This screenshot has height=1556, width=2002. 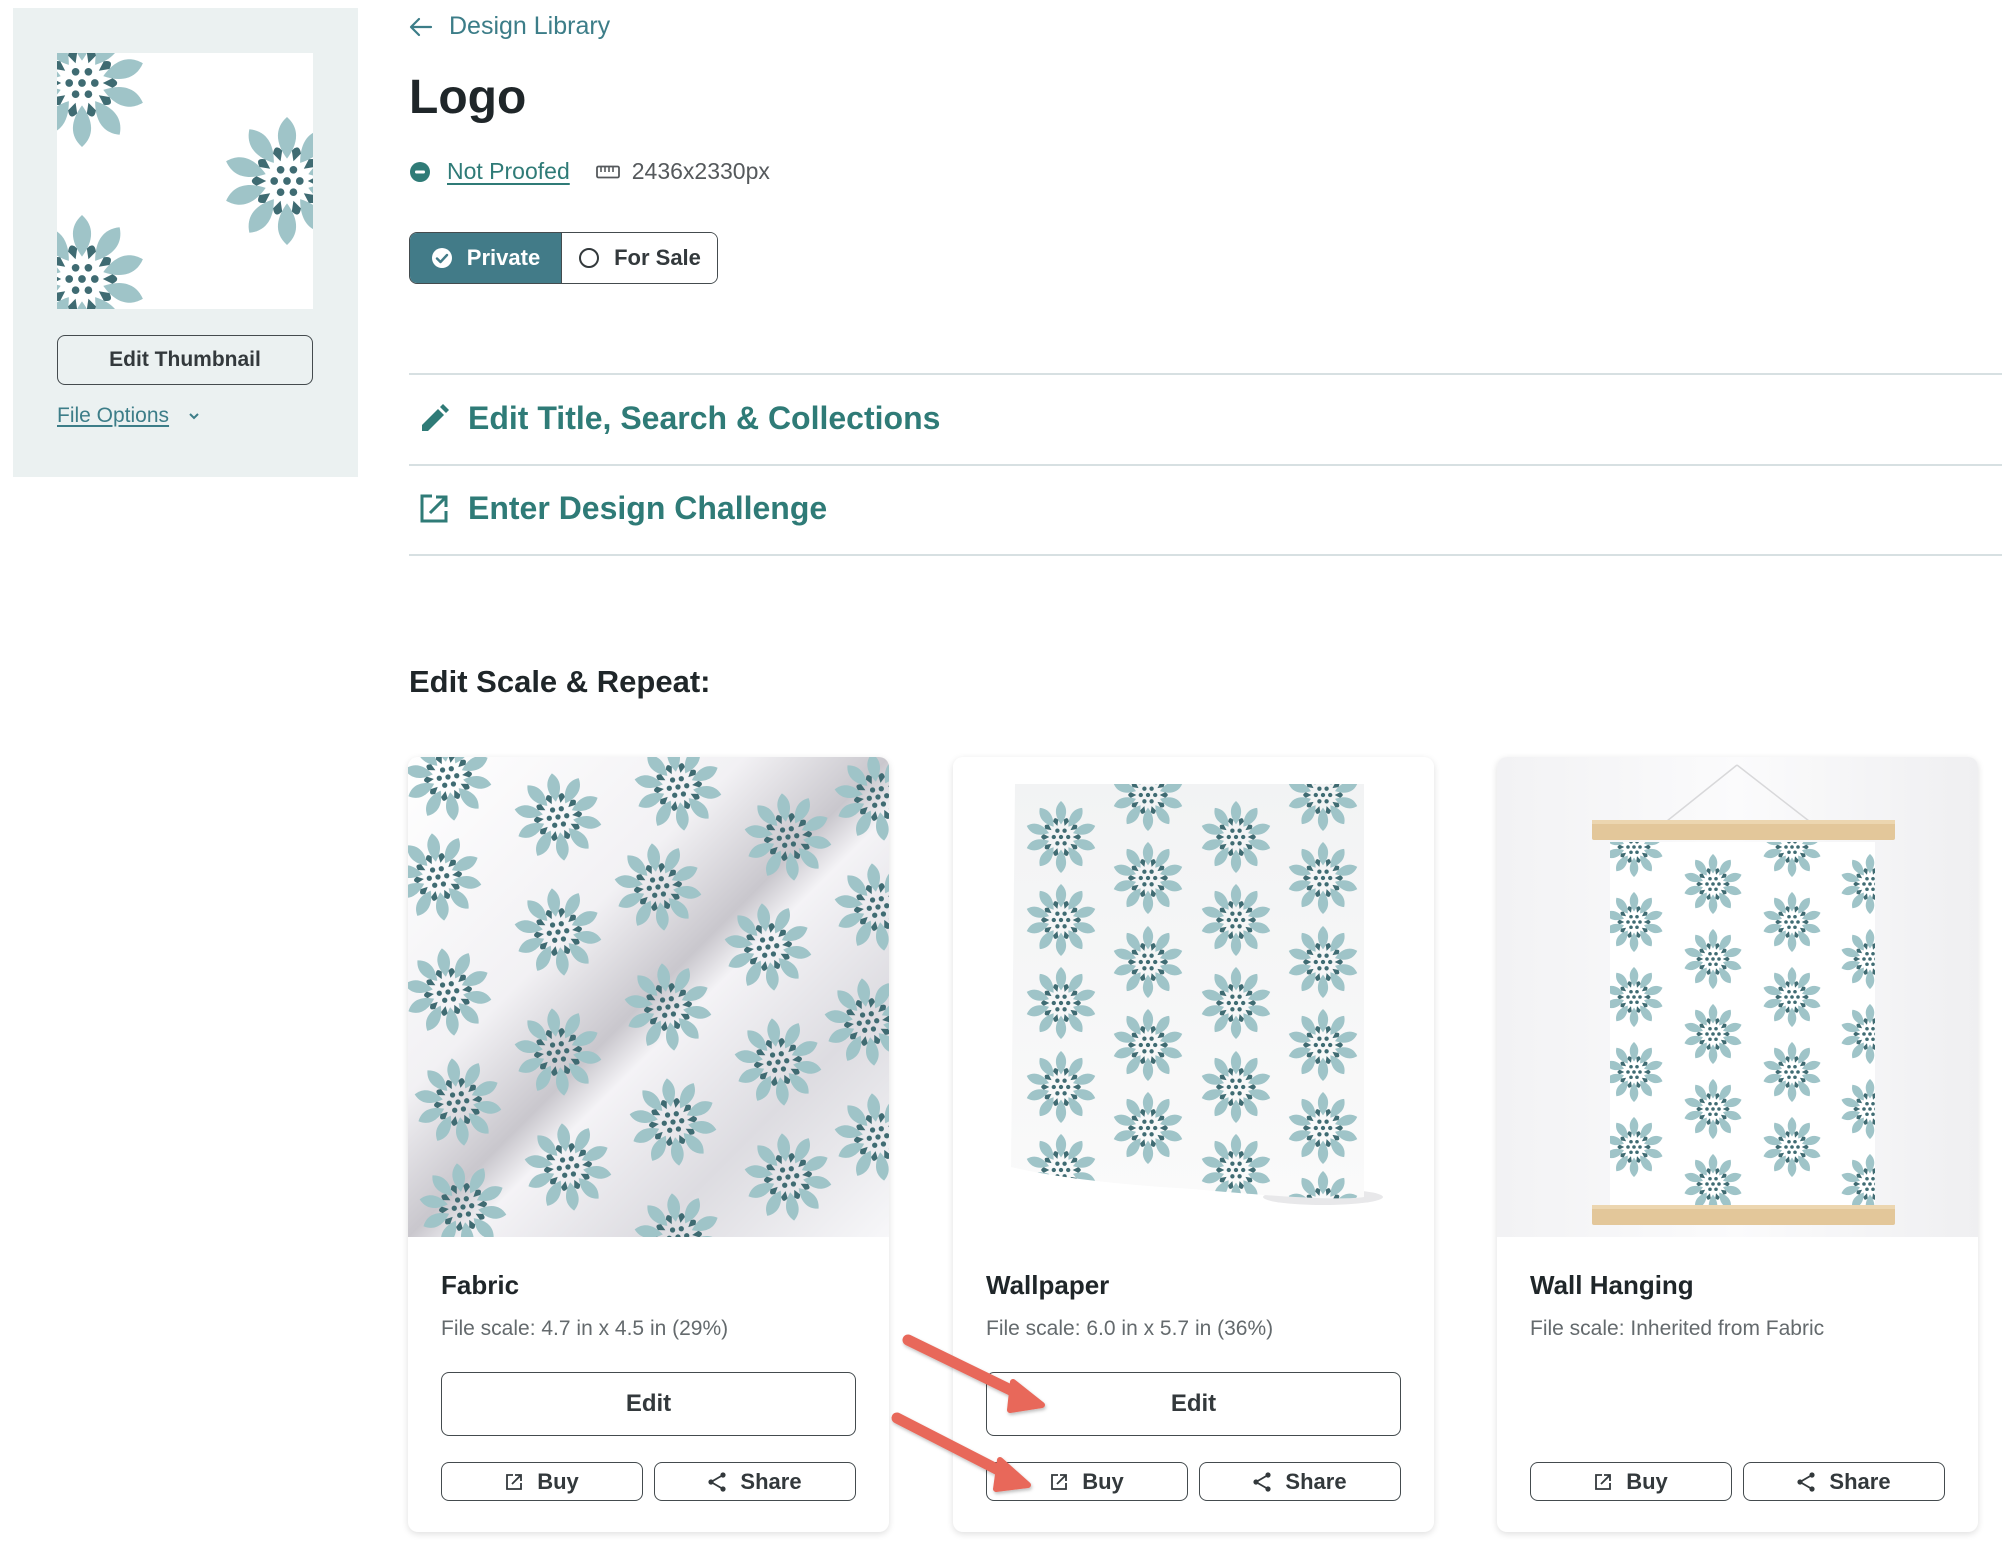 I want to click on wallpaper-preview-image, so click(x=1193, y=997).